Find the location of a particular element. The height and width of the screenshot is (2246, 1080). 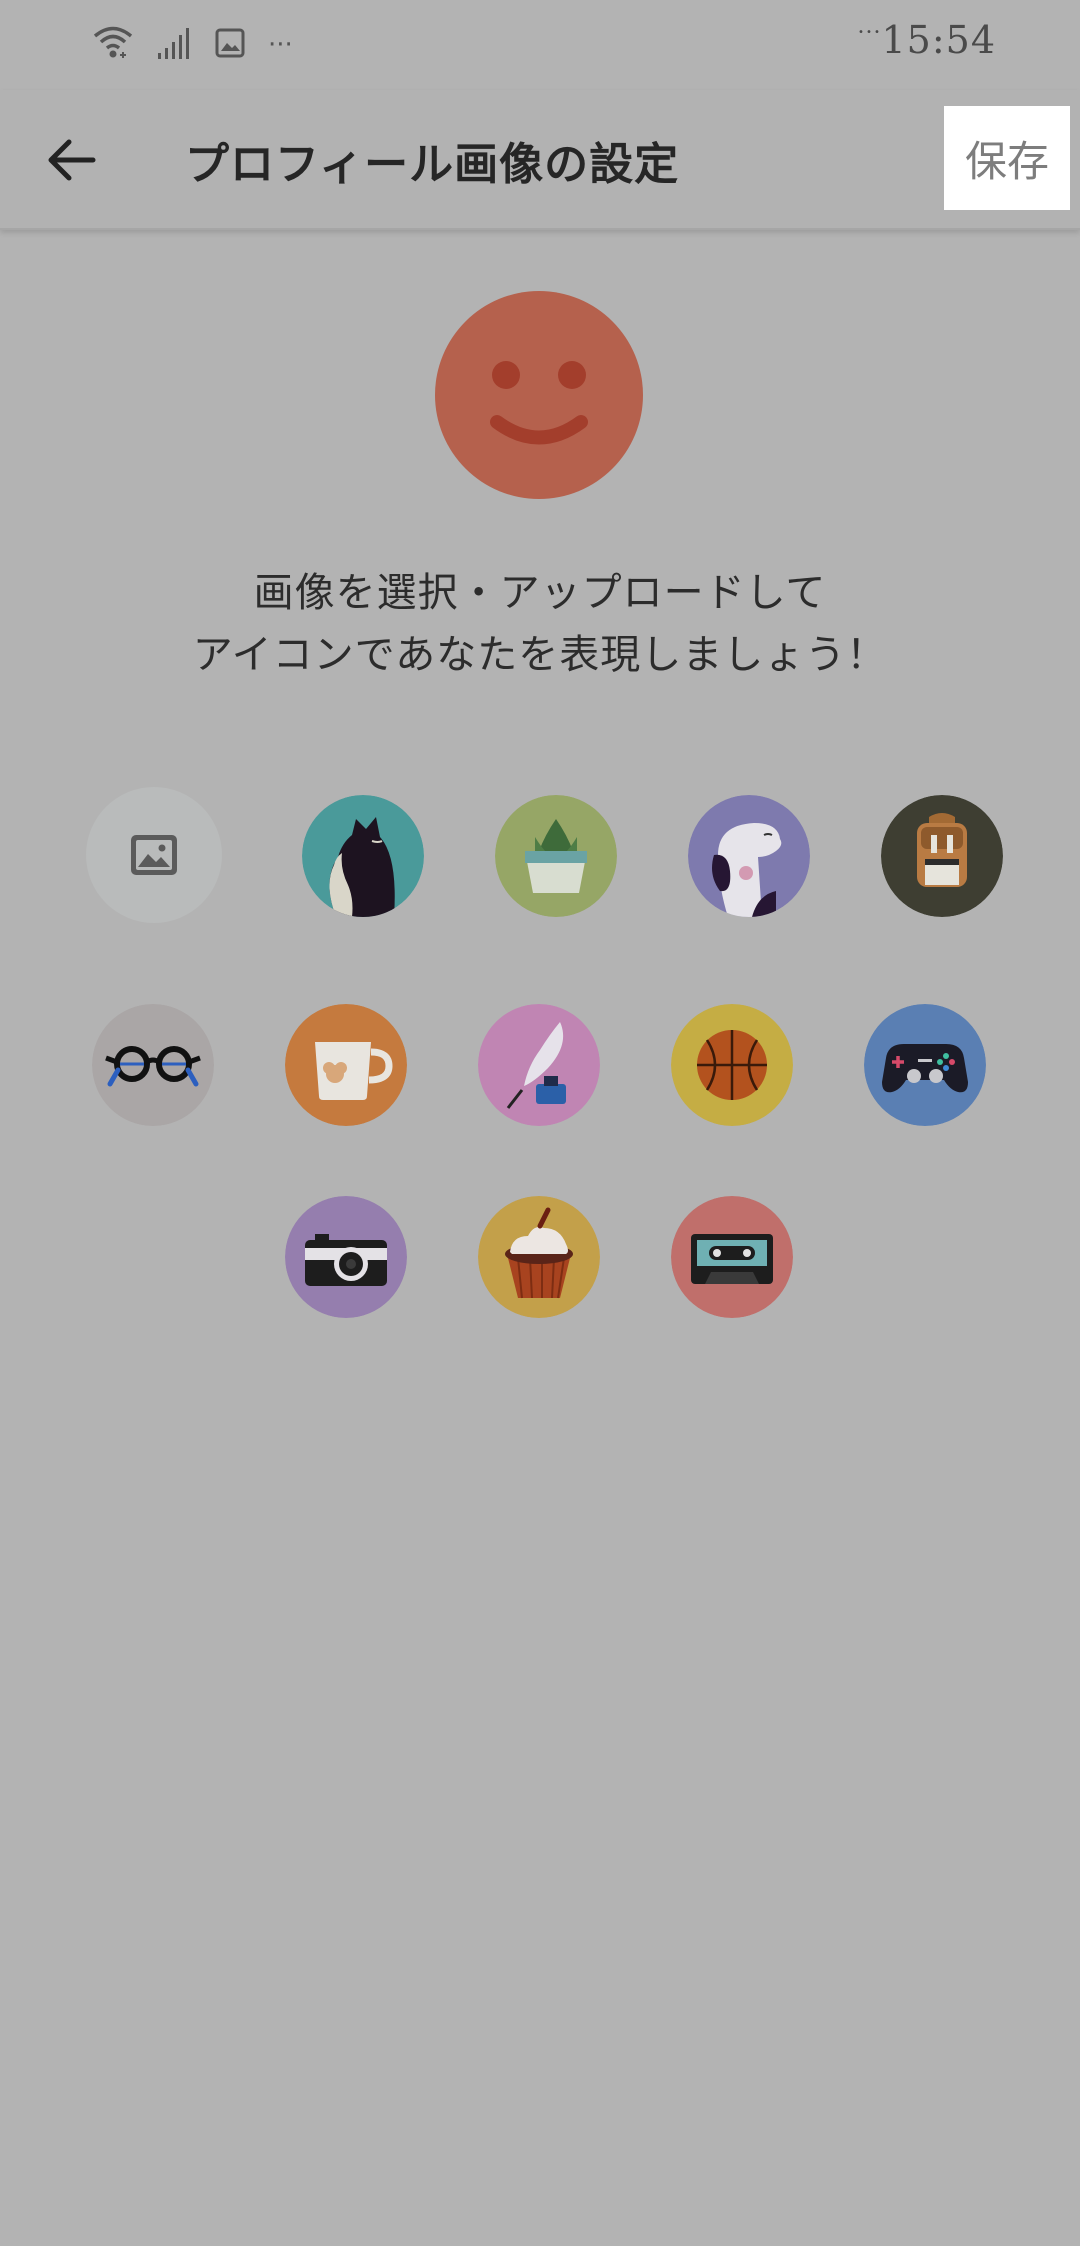

basketball-avatar is located at coordinates (732, 1065).